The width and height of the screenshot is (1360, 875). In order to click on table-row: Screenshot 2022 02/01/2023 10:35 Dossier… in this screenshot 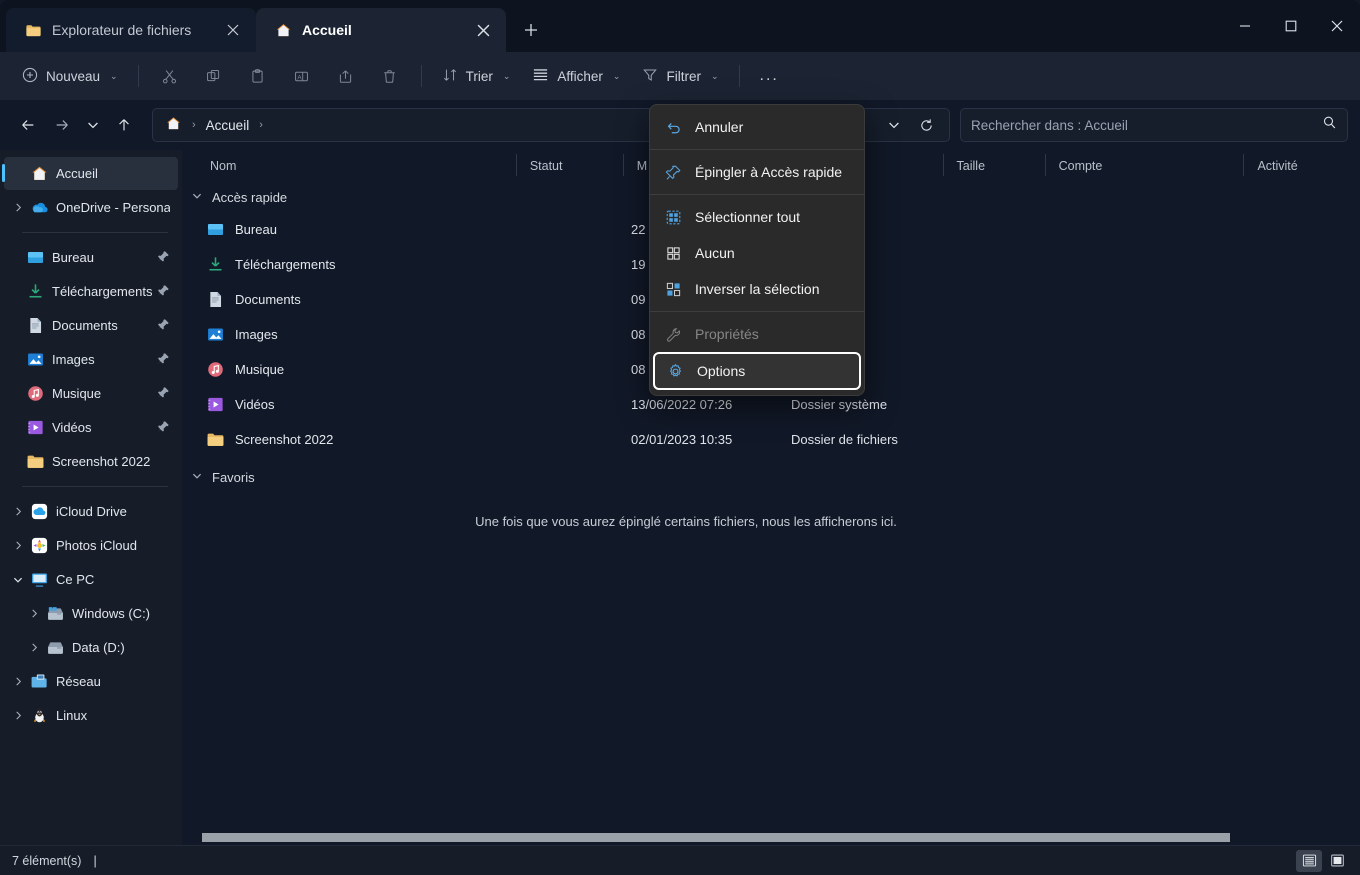, I will do `click(771, 439)`.